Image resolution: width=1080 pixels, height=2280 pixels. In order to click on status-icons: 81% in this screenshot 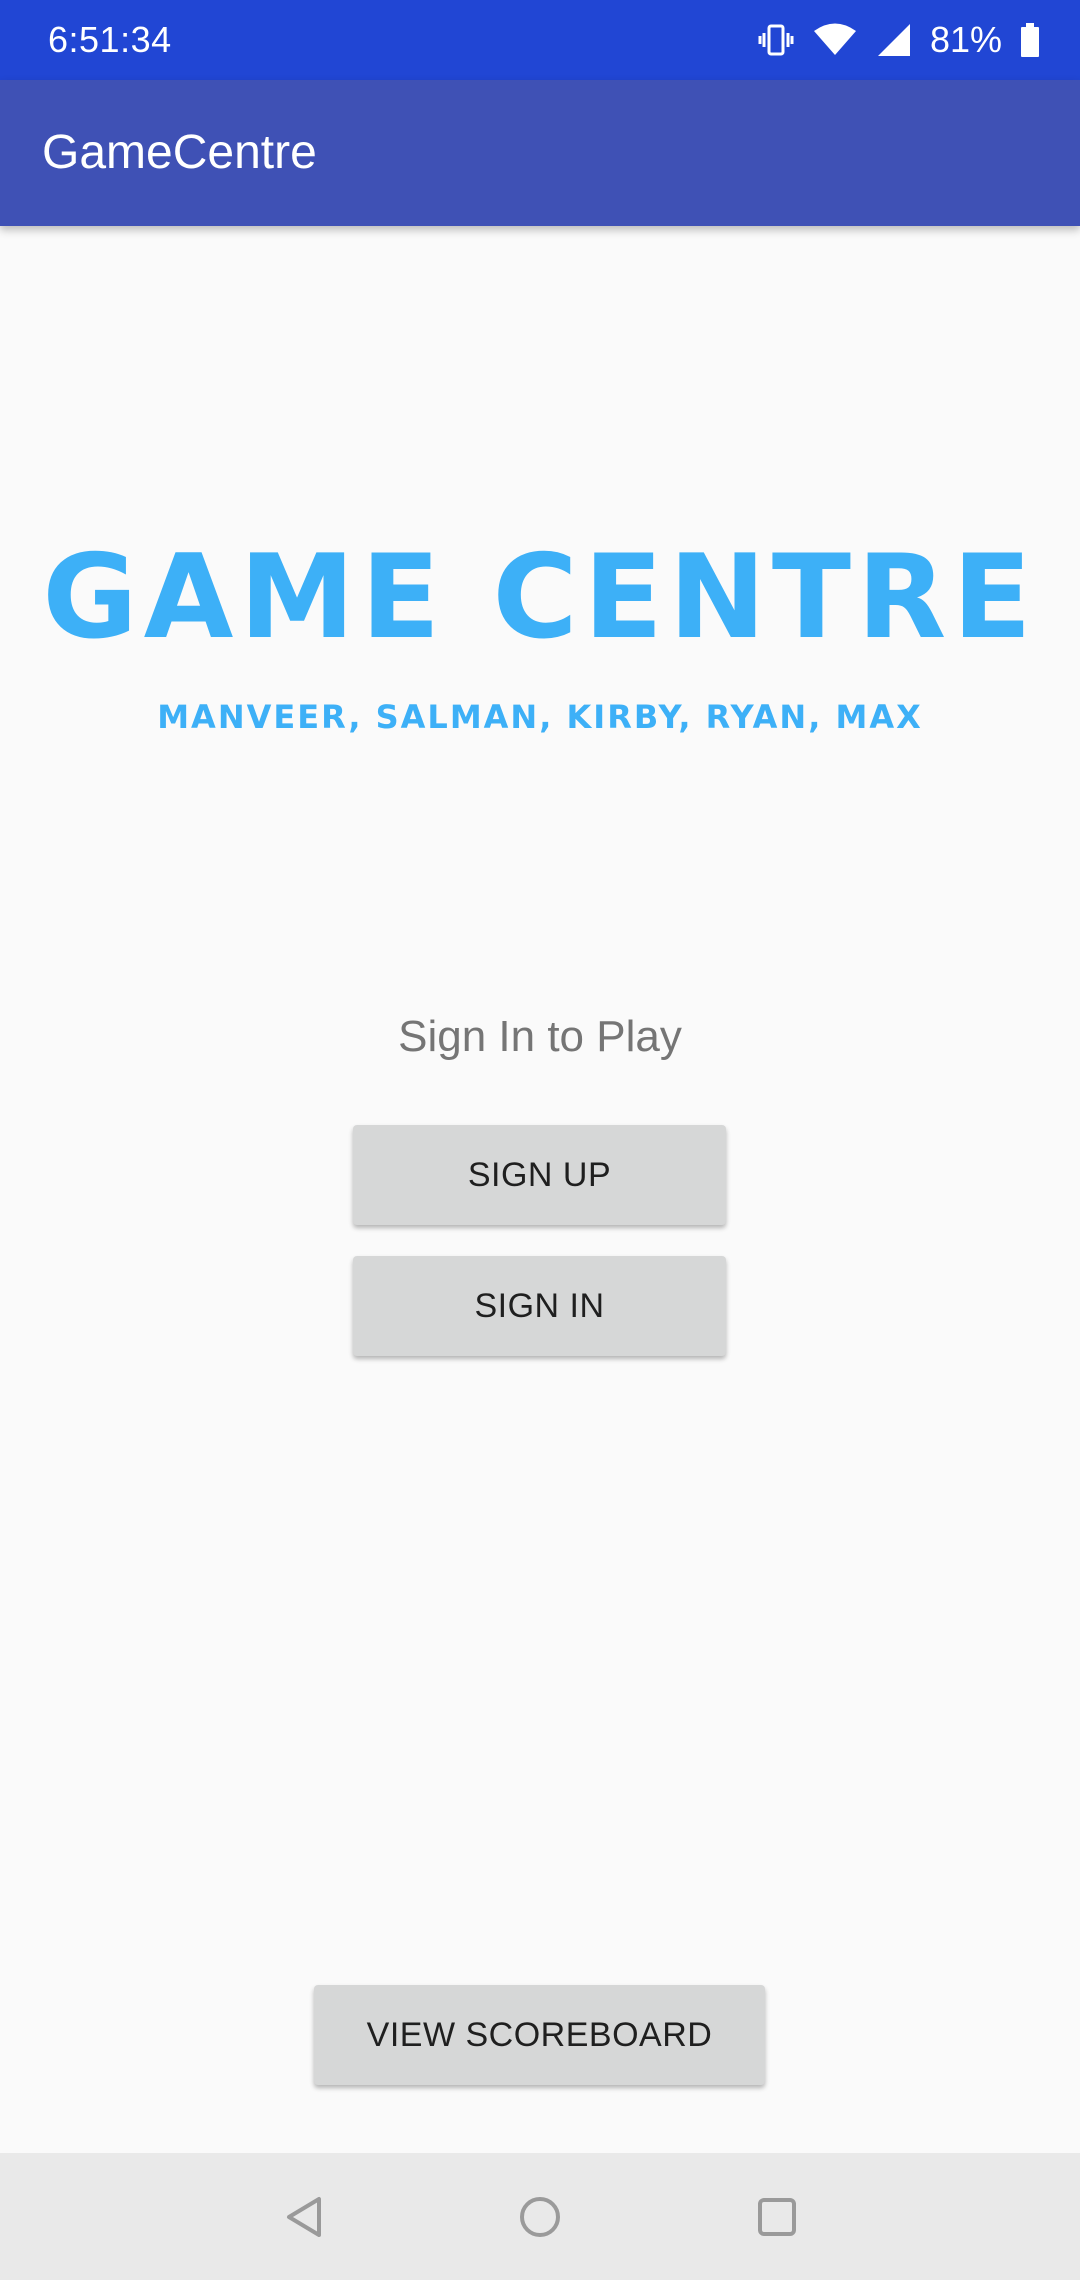, I will do `click(899, 40)`.